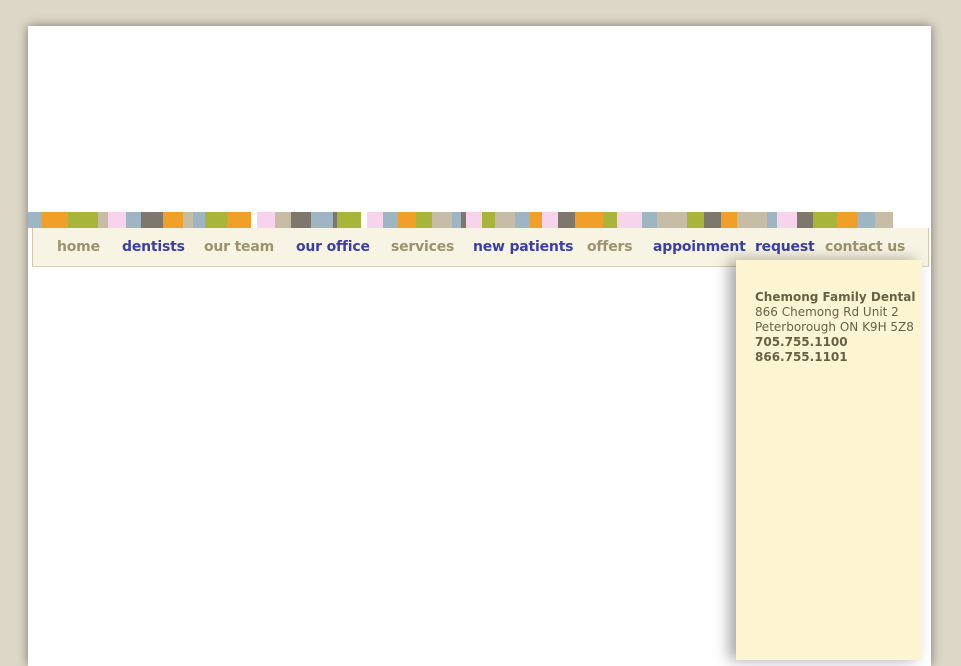  What do you see at coordinates (801, 342) in the screenshot?
I see `phone-number: 705.755.1100` at bounding box center [801, 342].